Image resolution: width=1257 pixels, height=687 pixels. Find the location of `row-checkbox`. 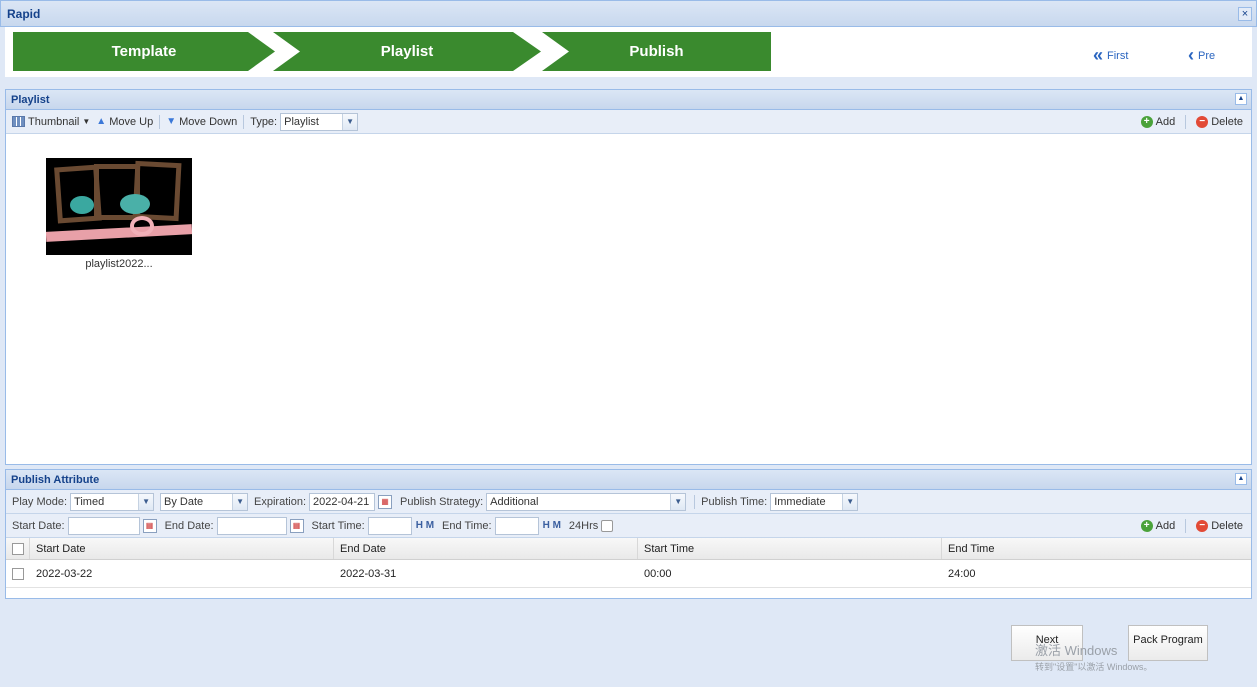

row-checkbox is located at coordinates (18, 573).